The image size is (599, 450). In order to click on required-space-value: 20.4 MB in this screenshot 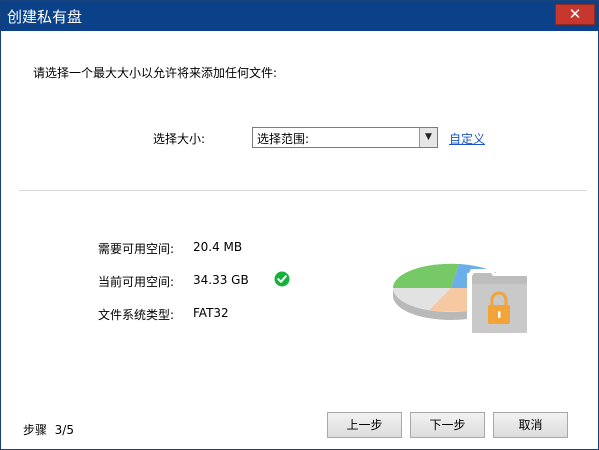, I will do `click(218, 247)`.